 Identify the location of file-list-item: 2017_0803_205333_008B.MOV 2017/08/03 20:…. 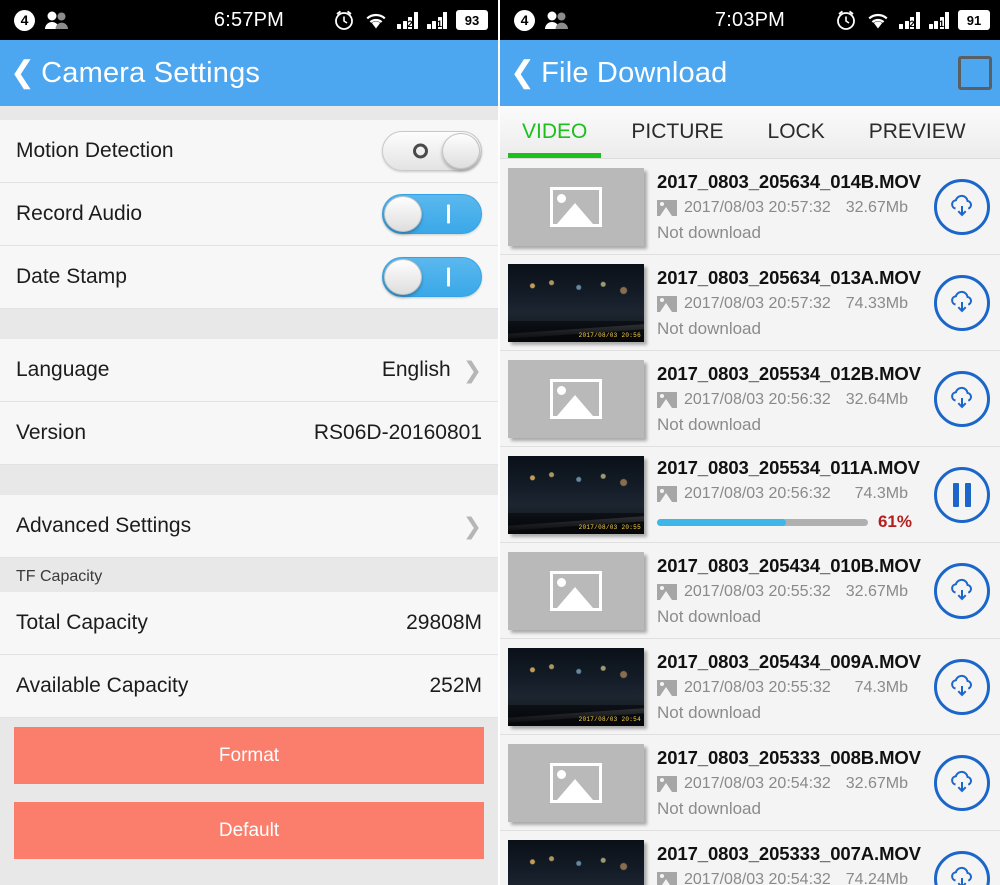
(750, 783).